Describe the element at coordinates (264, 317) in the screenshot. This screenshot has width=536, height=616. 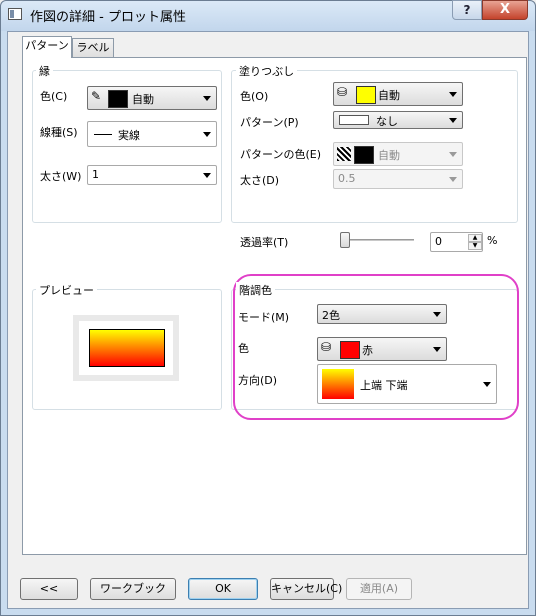
I see `gradient-mode-label: モード(M)` at that location.